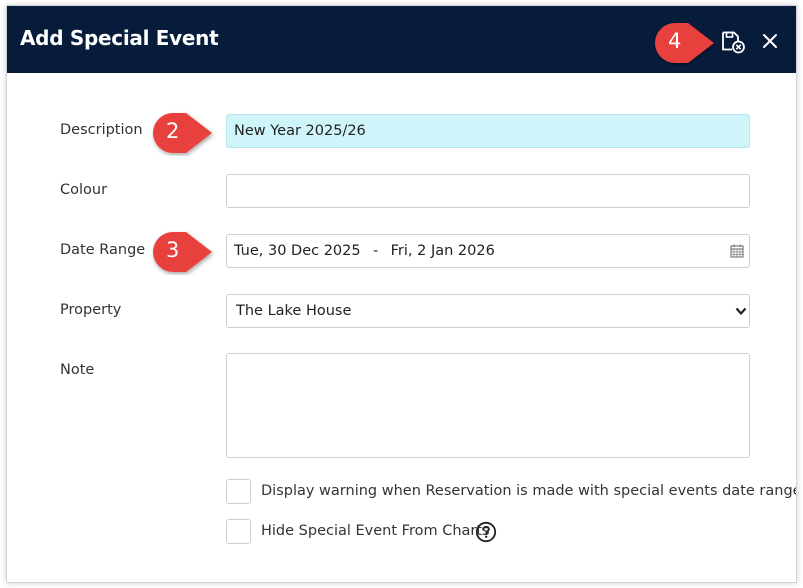  What do you see at coordinates (442, 251) in the screenshot?
I see `date-range-end: Fri, 2 Jan 2026` at bounding box center [442, 251].